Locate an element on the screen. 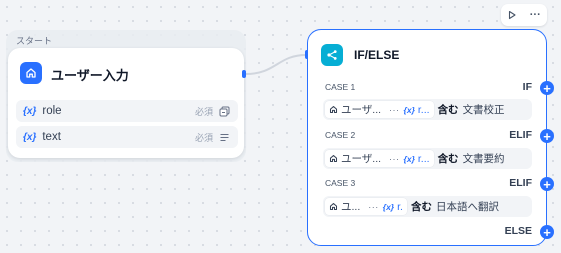 The image size is (561, 253). case-2-label: CASE 2 is located at coordinates (340, 135).